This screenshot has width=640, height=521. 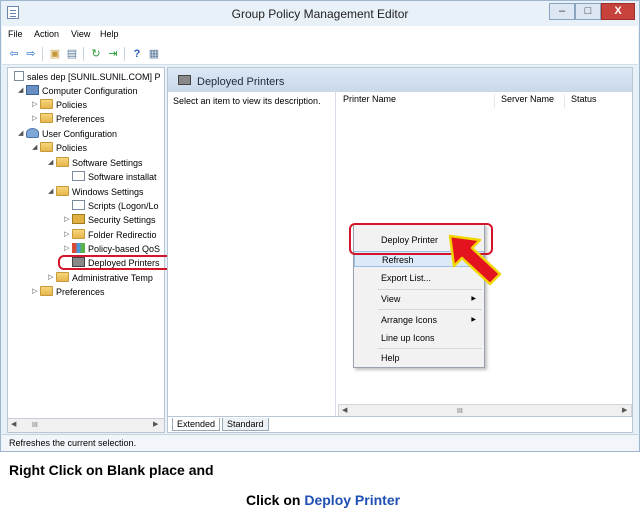 What do you see at coordinates (67, 134) in the screenshot?
I see `tree-item-user-configuration: ◢ User Configuration` at bounding box center [67, 134].